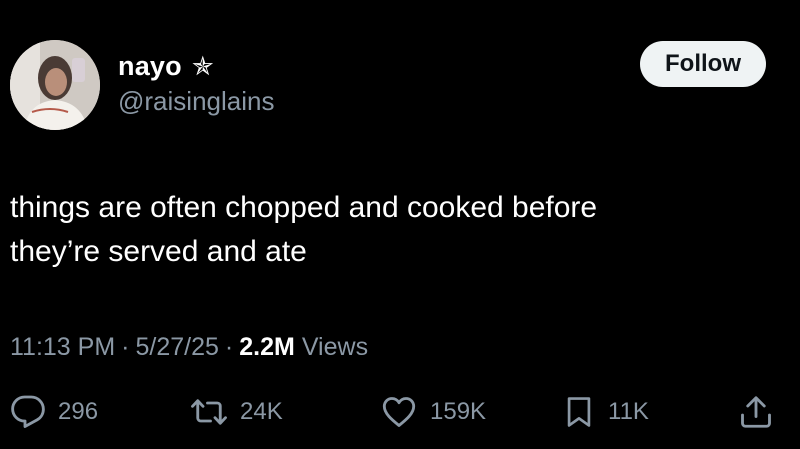 The width and height of the screenshot is (800, 449). What do you see at coordinates (78, 411) in the screenshot?
I see `reply-count: 296` at bounding box center [78, 411].